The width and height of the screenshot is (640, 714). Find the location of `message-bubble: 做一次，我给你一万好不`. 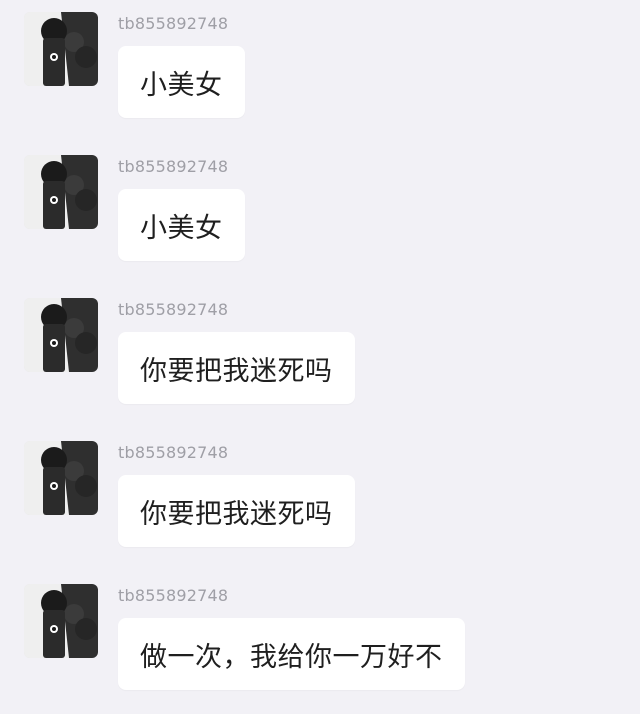

message-bubble: 做一次，我给你一万好不 is located at coordinates (291, 654).